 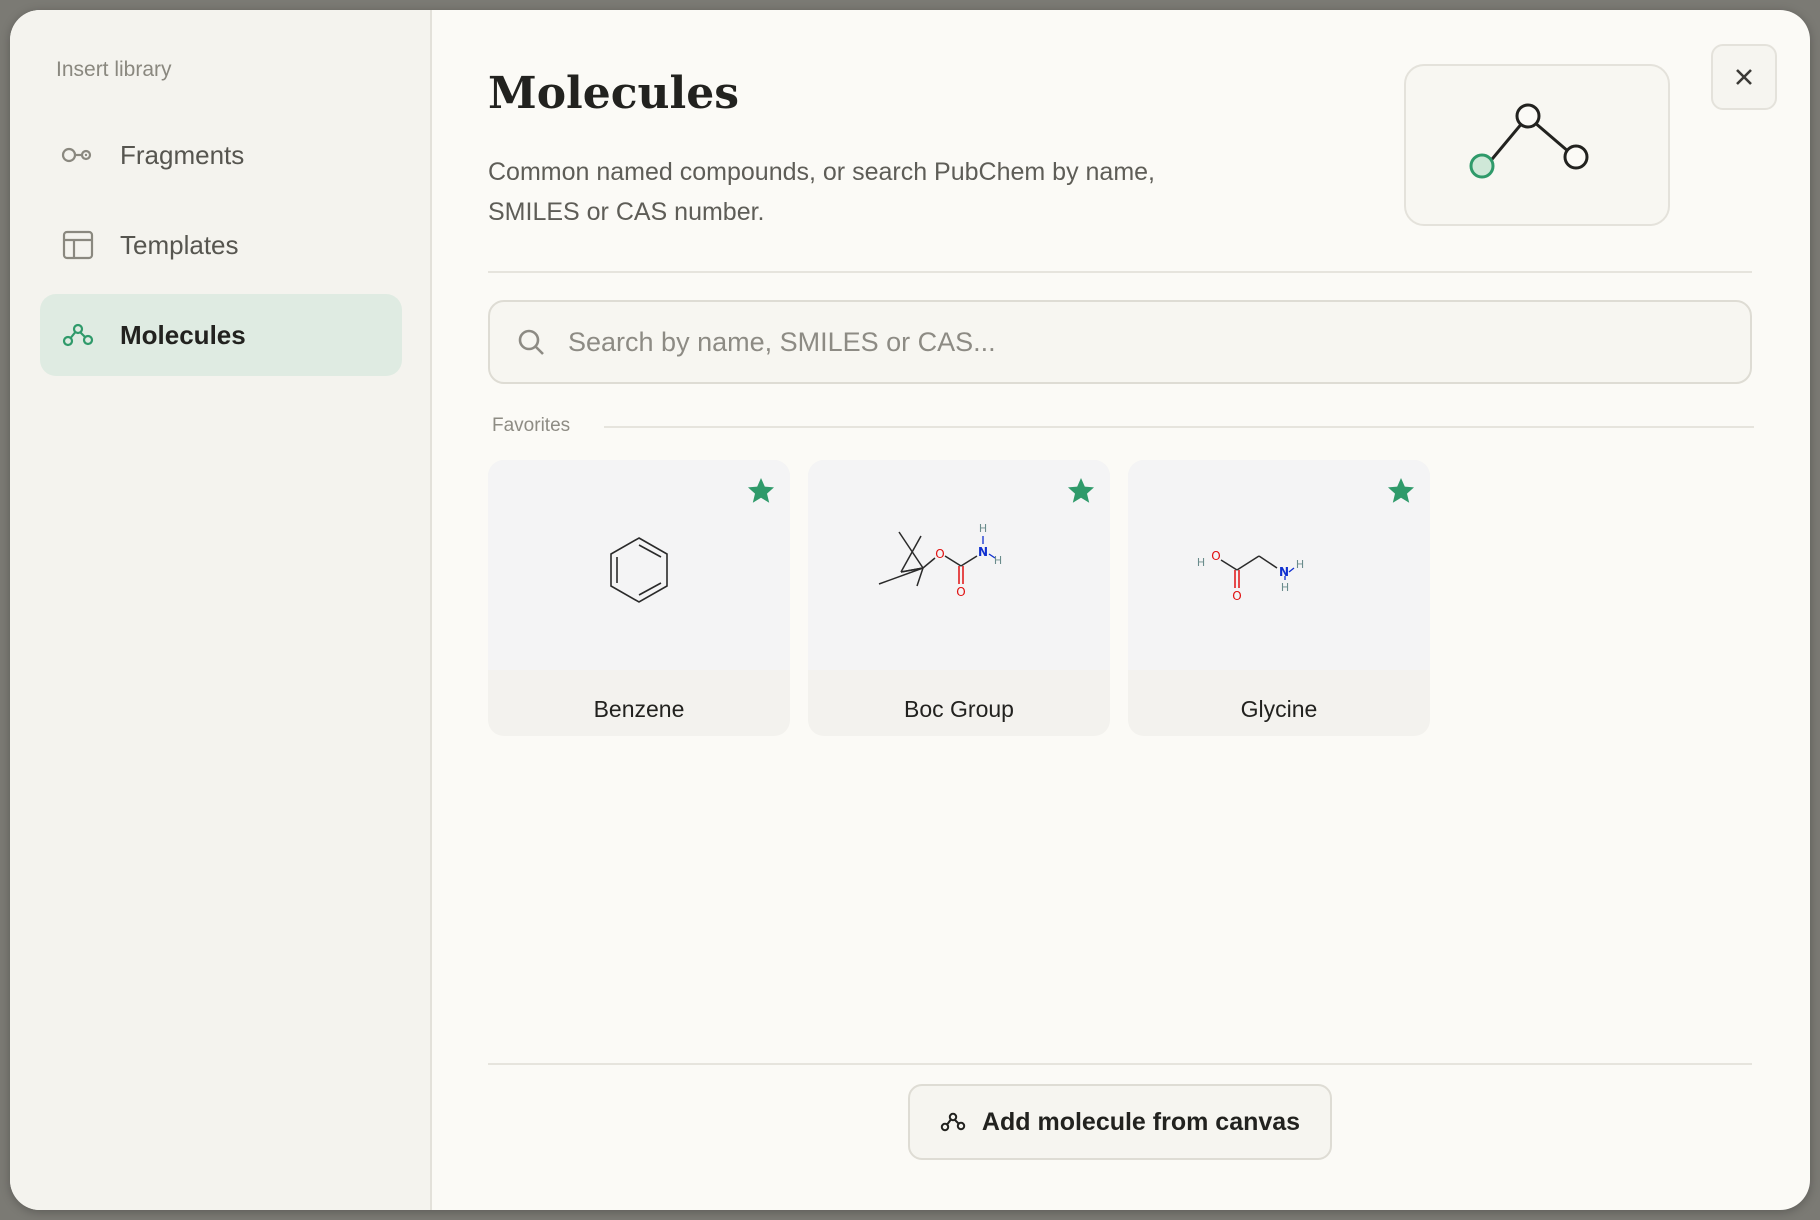 What do you see at coordinates (1141, 1121) in the screenshot?
I see `add-button-label: Add molecule from canvas` at bounding box center [1141, 1121].